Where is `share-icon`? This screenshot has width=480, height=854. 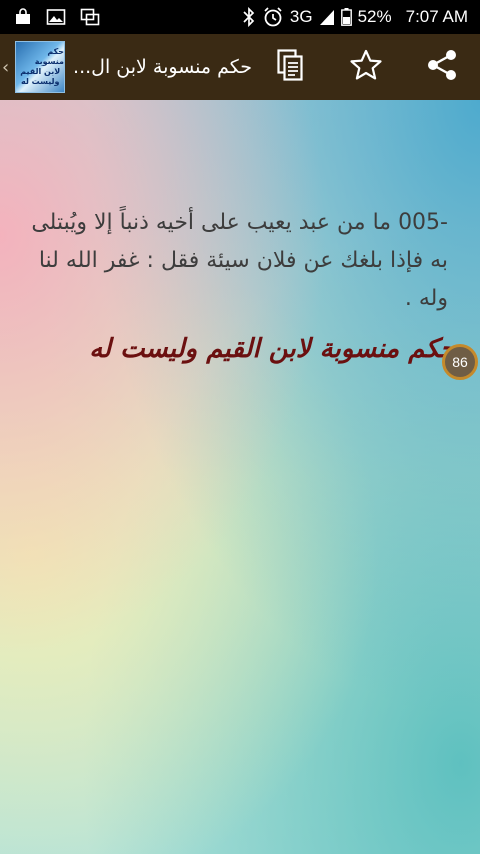 share-icon is located at coordinates (442, 67).